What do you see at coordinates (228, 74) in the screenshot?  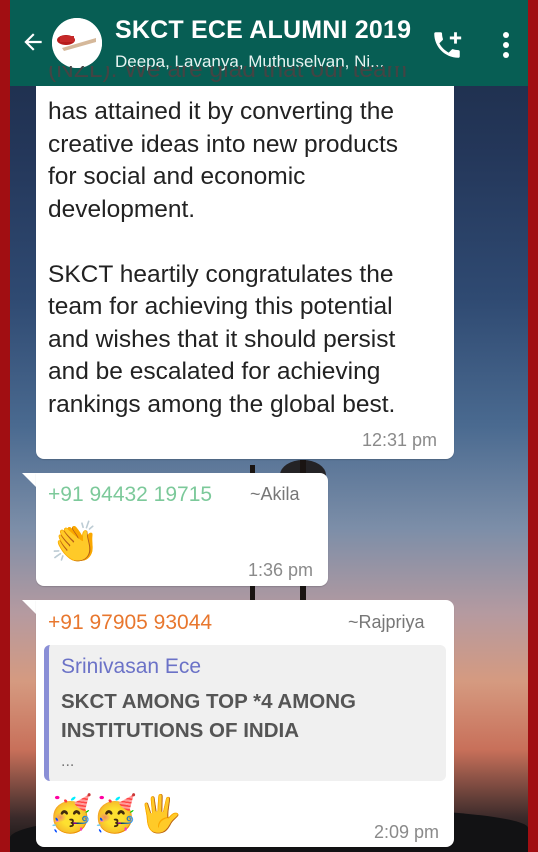 I see `message-text-partial: (NZL). We are glad that our team` at bounding box center [228, 74].